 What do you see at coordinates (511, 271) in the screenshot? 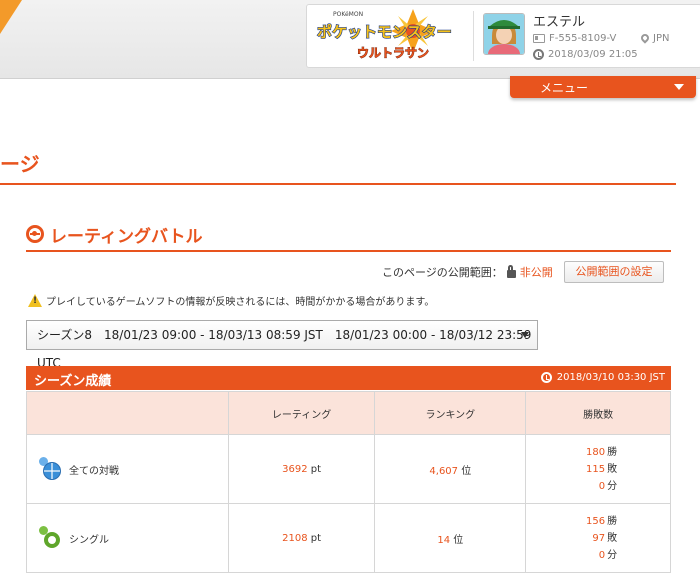
I see `lock-icon` at bounding box center [511, 271].